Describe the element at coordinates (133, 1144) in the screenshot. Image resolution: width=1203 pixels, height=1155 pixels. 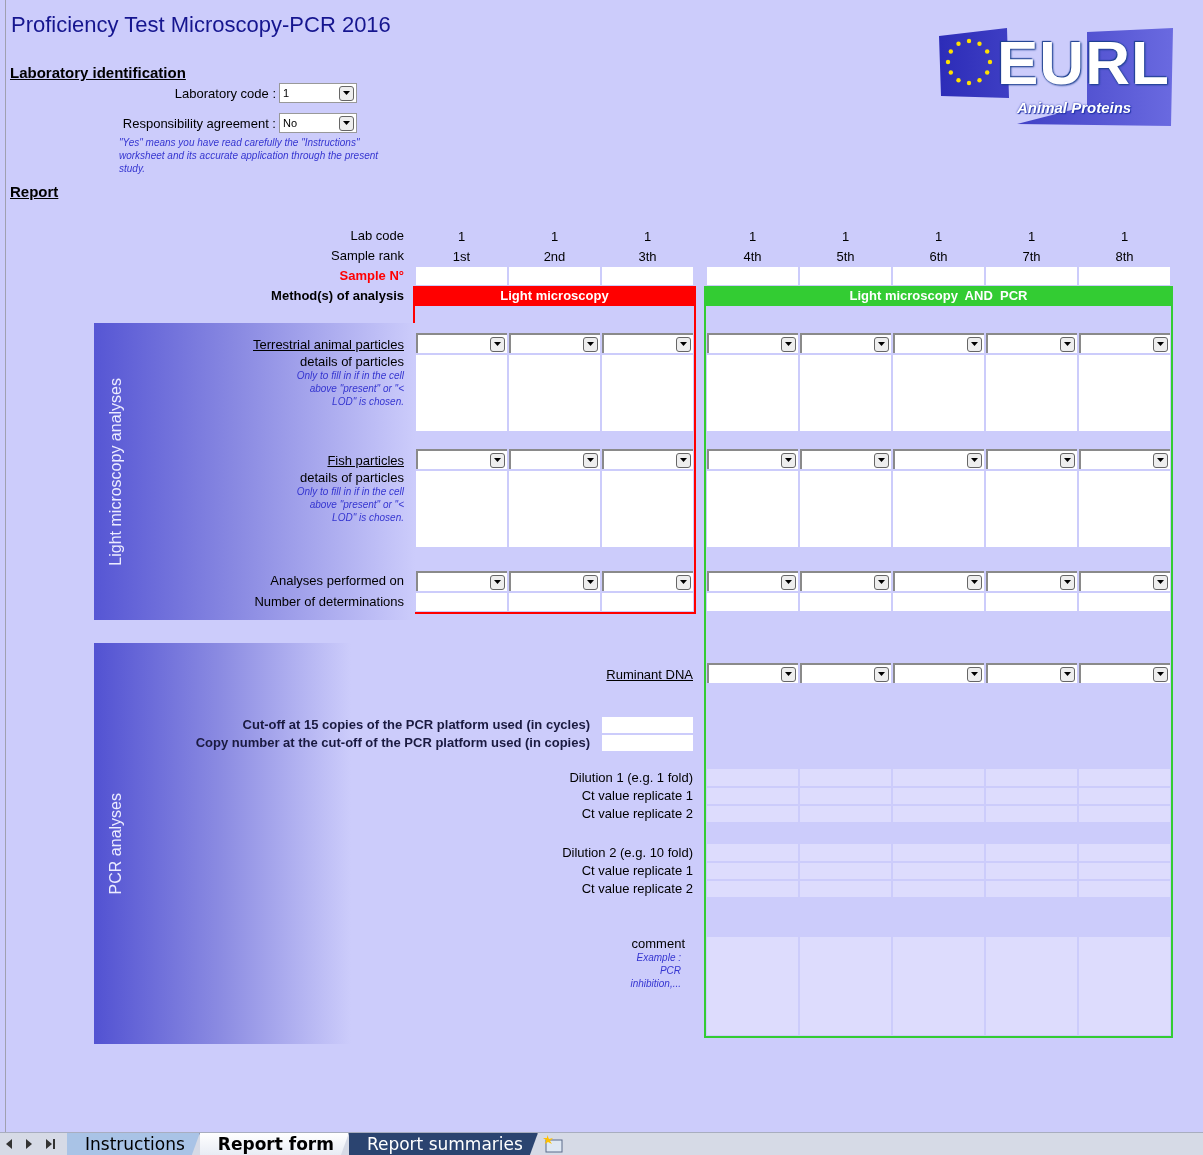
I see `sheet-tab: Instructions` at that location.